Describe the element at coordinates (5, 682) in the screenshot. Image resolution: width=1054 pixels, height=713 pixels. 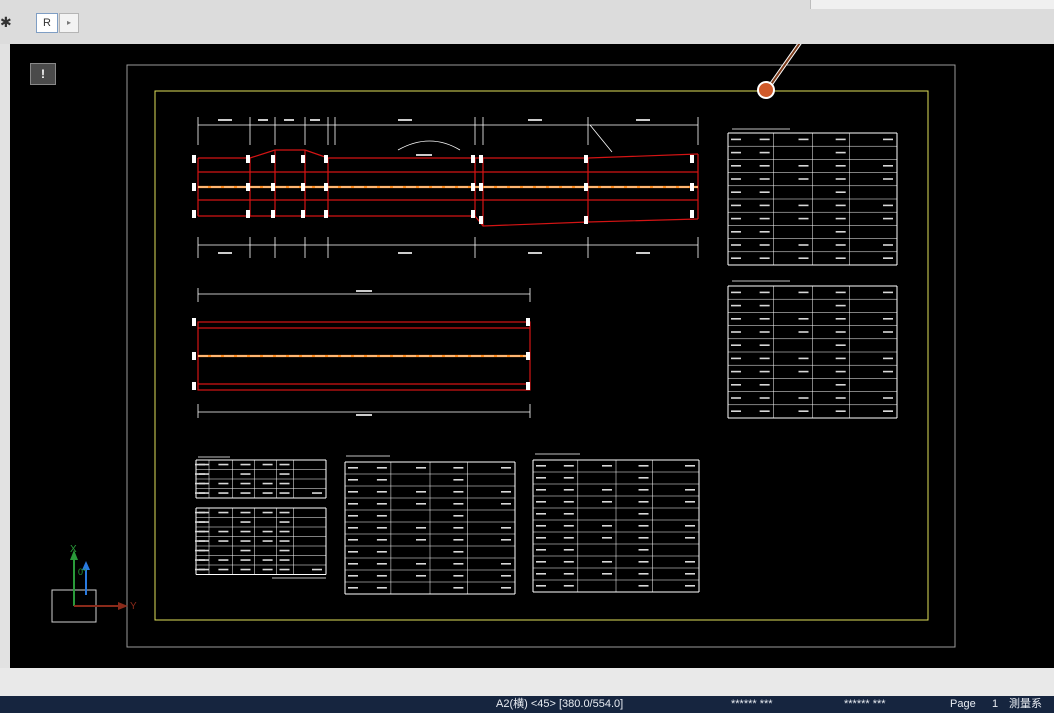
I see `lower-panel-edge` at that location.